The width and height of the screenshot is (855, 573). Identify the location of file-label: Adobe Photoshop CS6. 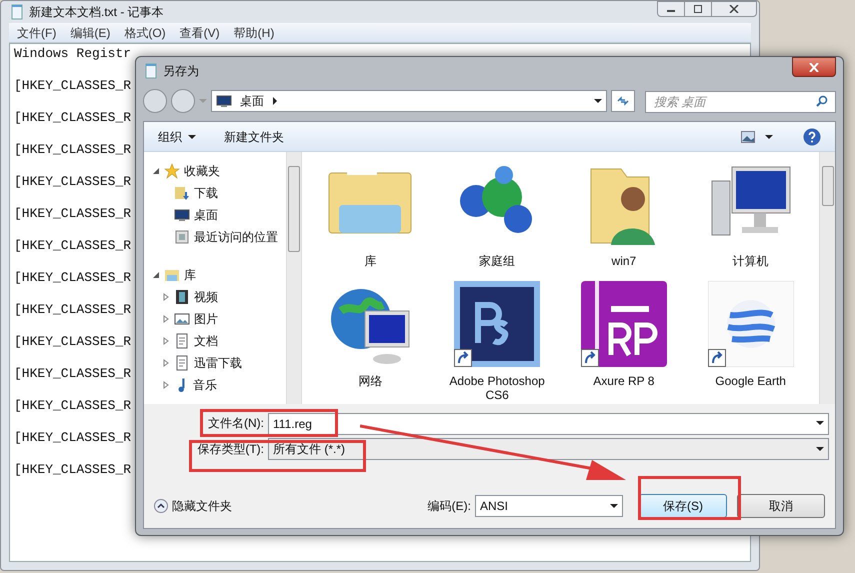
(497, 388).